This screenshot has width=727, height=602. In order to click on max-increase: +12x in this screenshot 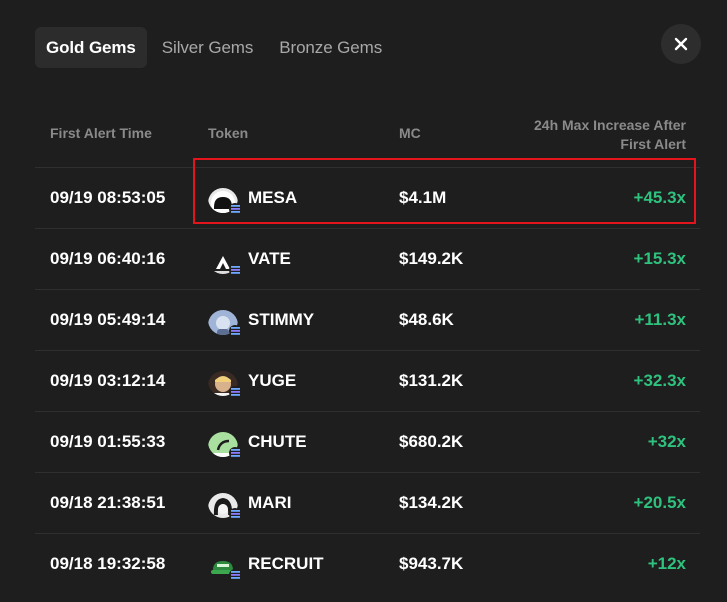, I will do `click(666, 563)`.